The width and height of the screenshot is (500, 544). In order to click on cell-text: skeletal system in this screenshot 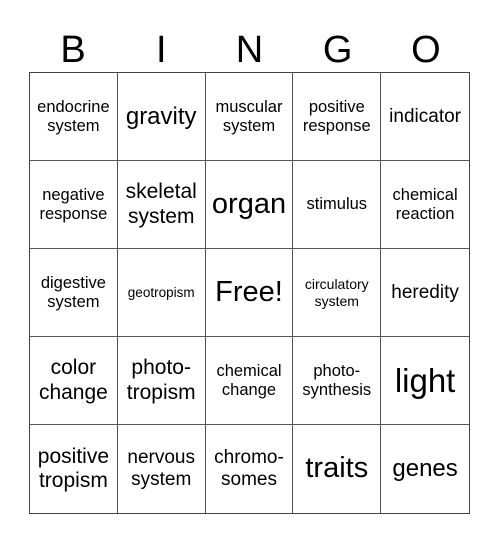, I will do `click(161, 204)`.